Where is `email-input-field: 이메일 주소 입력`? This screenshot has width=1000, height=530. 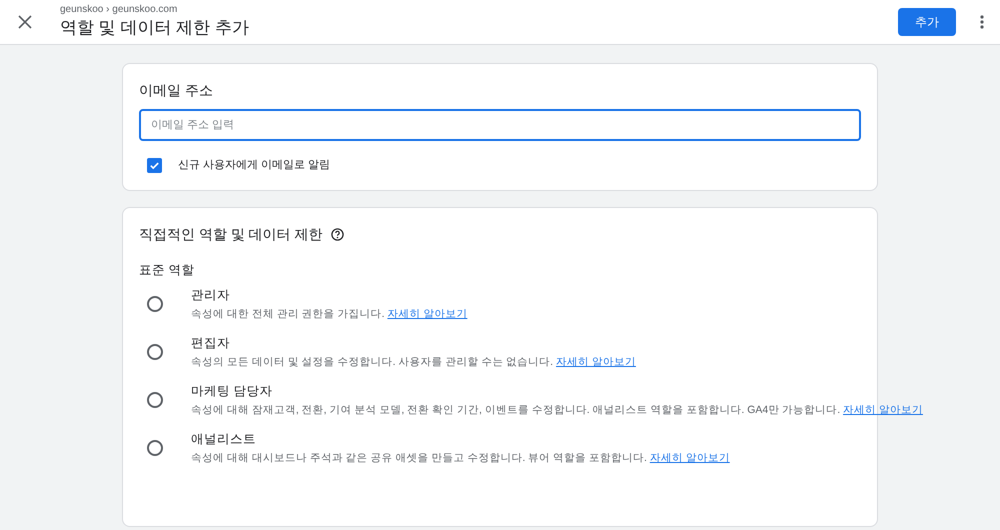 email-input-field: 이메일 주소 입력 is located at coordinates (500, 125).